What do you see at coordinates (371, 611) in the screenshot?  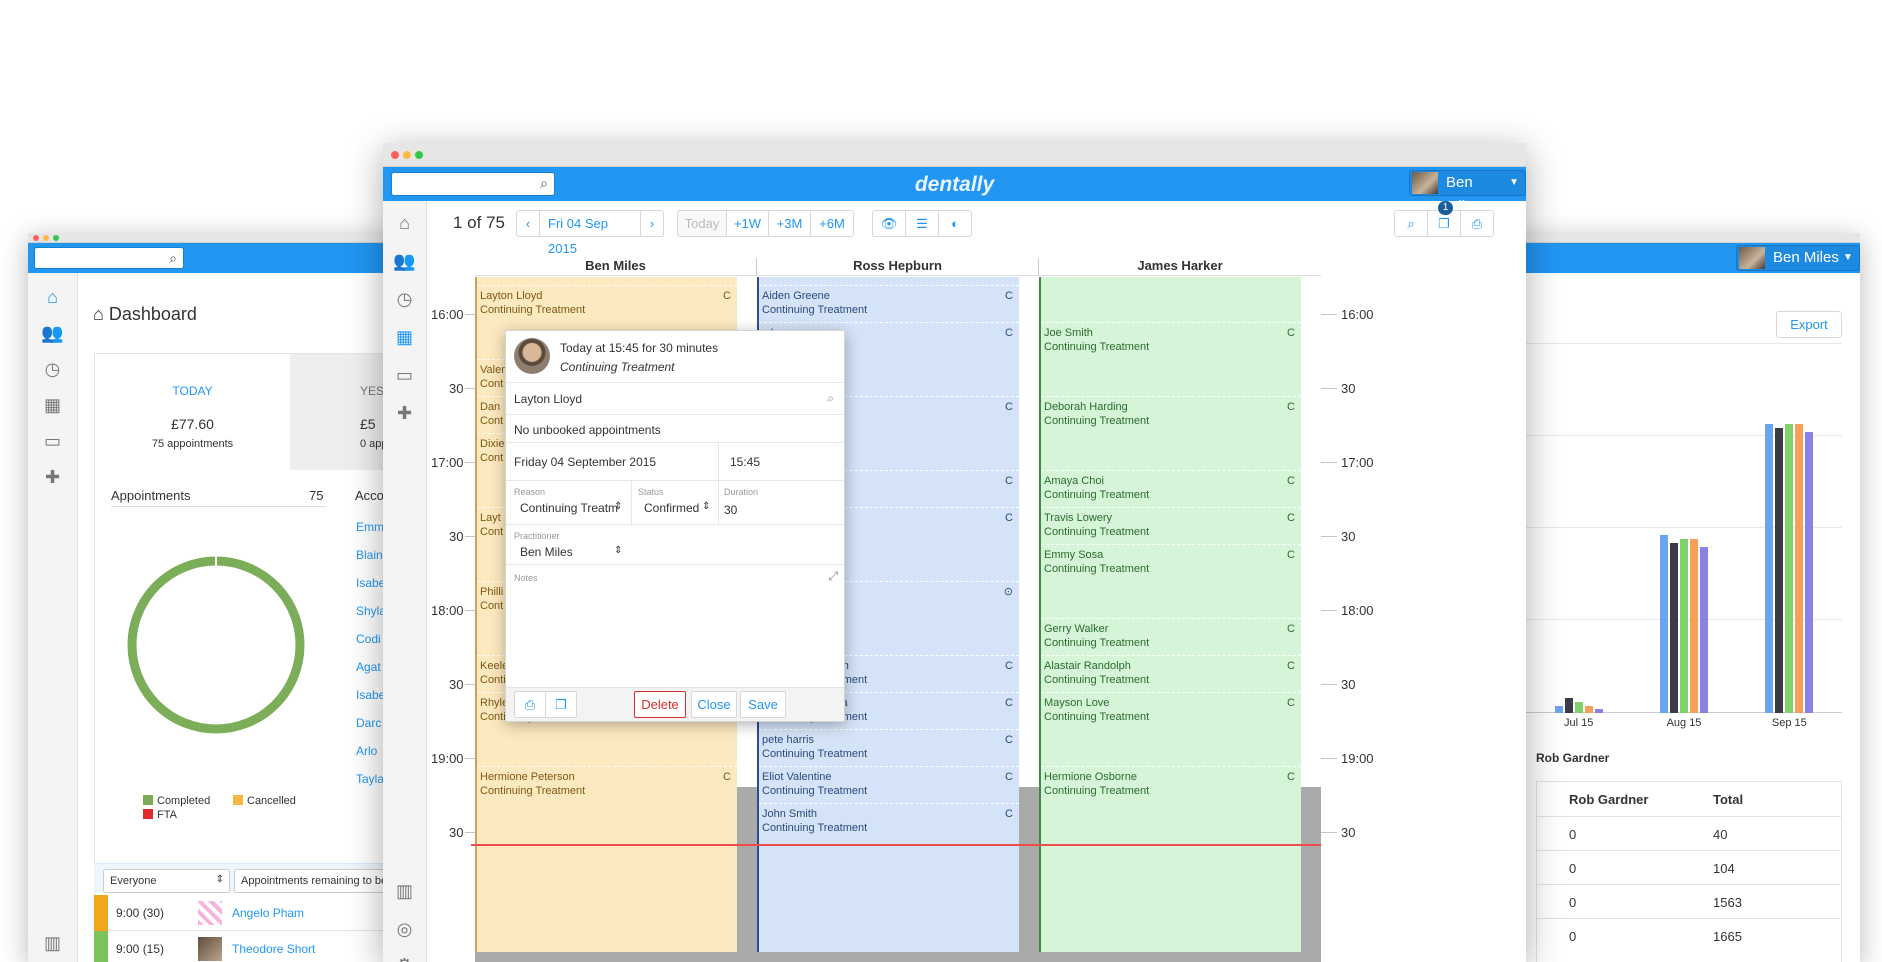 I see `patient-link: Shyla` at bounding box center [371, 611].